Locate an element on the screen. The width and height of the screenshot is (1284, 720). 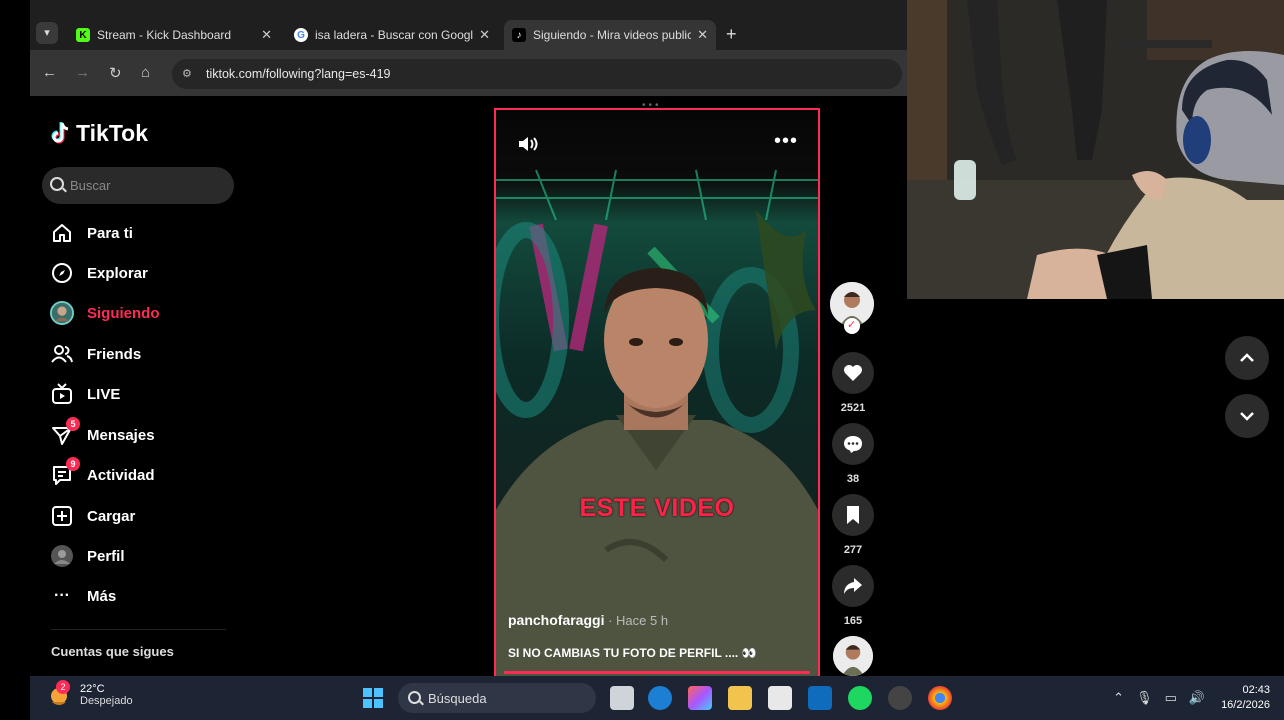
nav-item-perfil: Perfil is located at coordinates (87, 556).